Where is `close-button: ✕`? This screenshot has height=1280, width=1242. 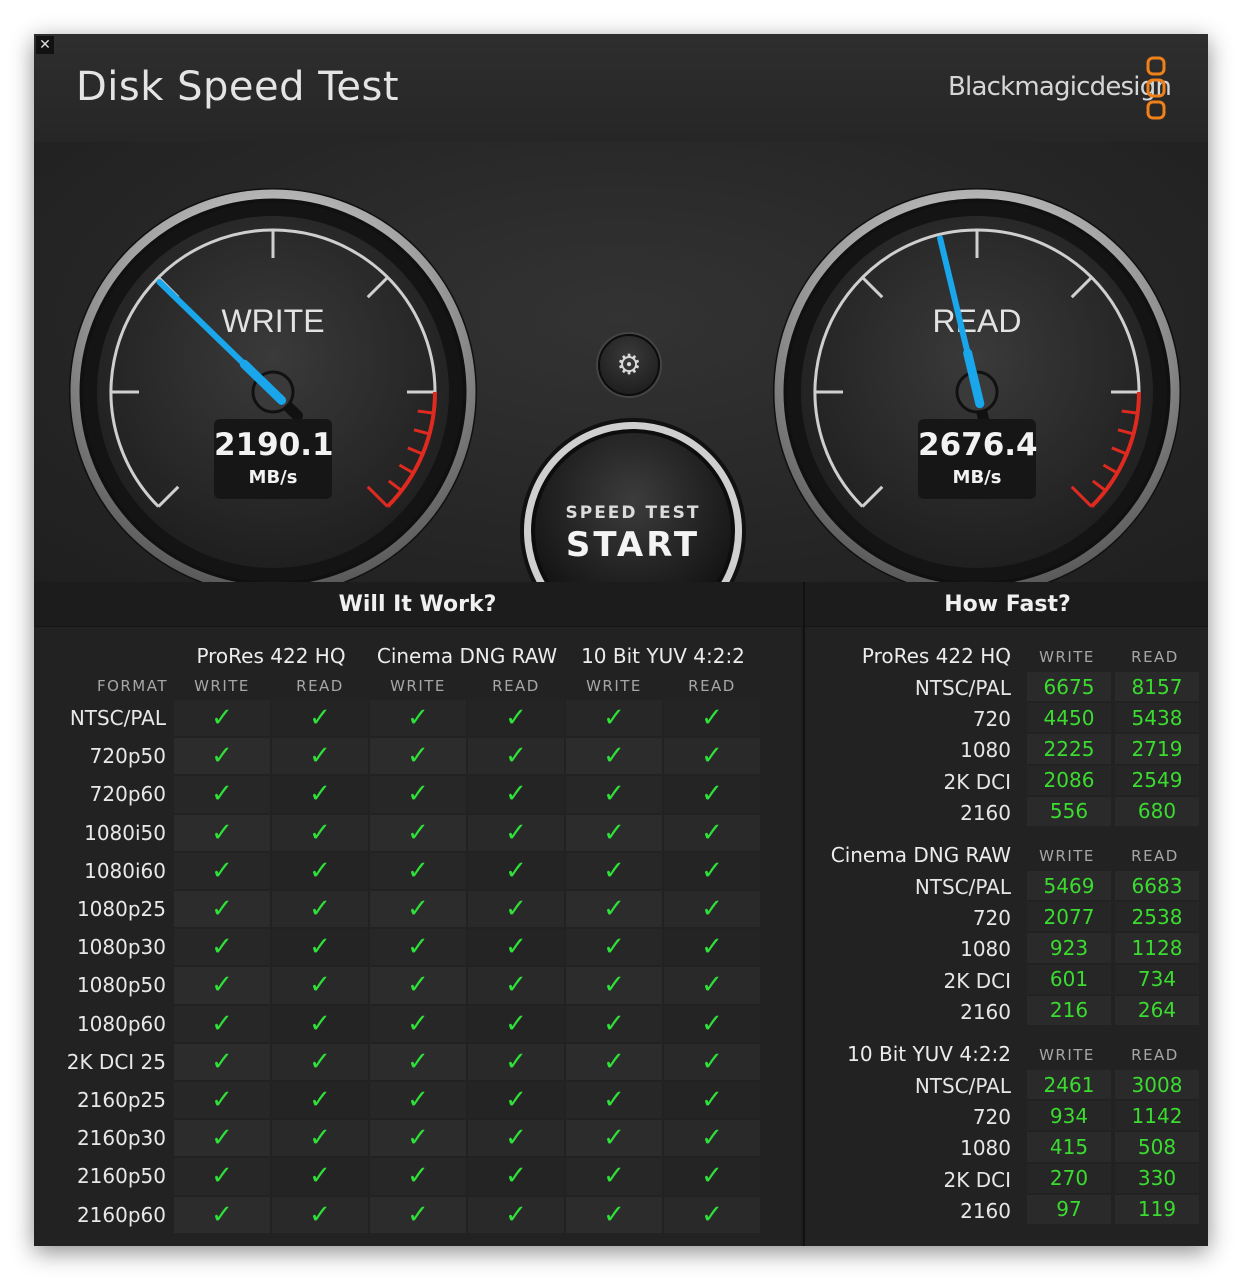
close-button: ✕ is located at coordinates (45, 45).